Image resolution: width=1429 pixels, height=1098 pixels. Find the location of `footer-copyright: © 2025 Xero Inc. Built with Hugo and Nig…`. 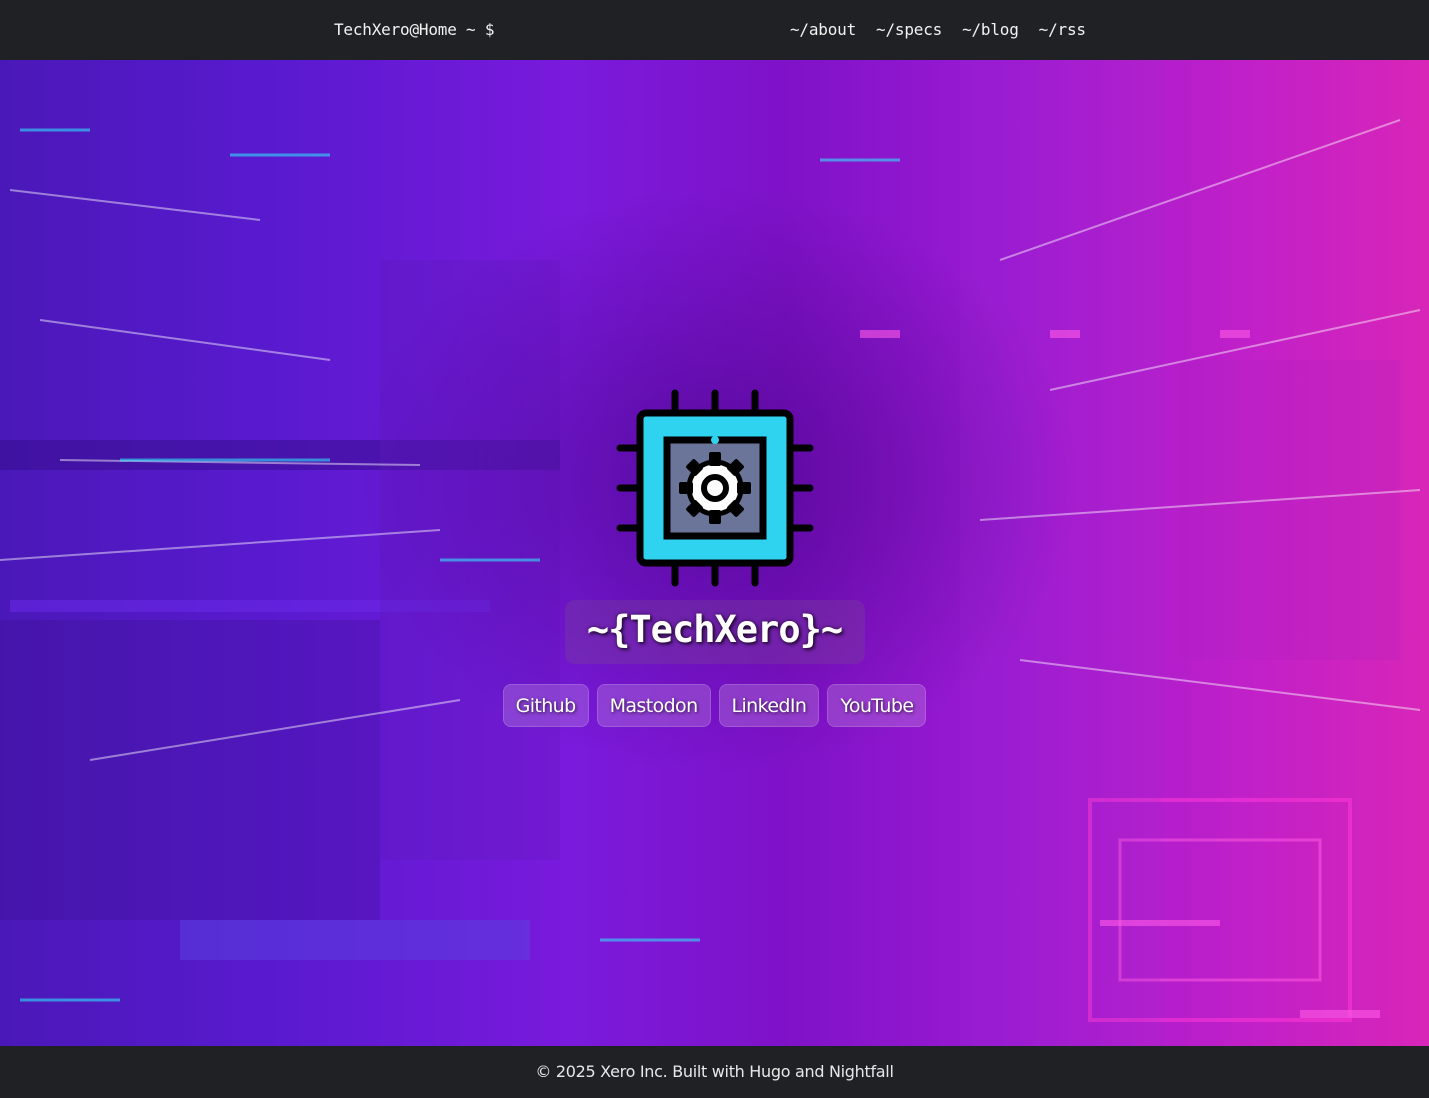

footer-copyright: © 2025 Xero Inc. Built with Hugo and Nig… is located at coordinates (714, 1071).